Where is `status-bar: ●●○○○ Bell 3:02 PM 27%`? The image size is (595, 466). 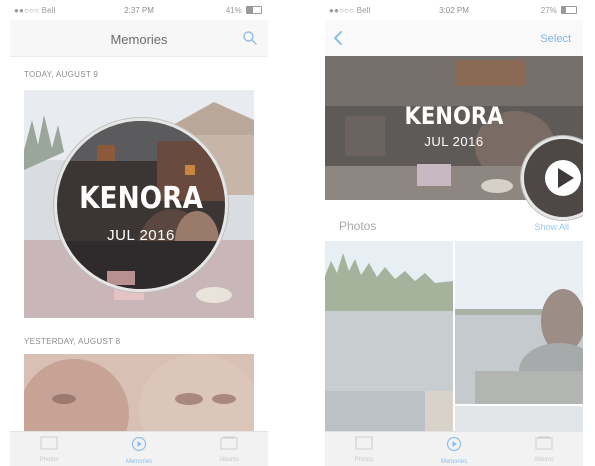 status-bar: ●●○○○ Bell 3:02 PM 27% is located at coordinates (454, 10).